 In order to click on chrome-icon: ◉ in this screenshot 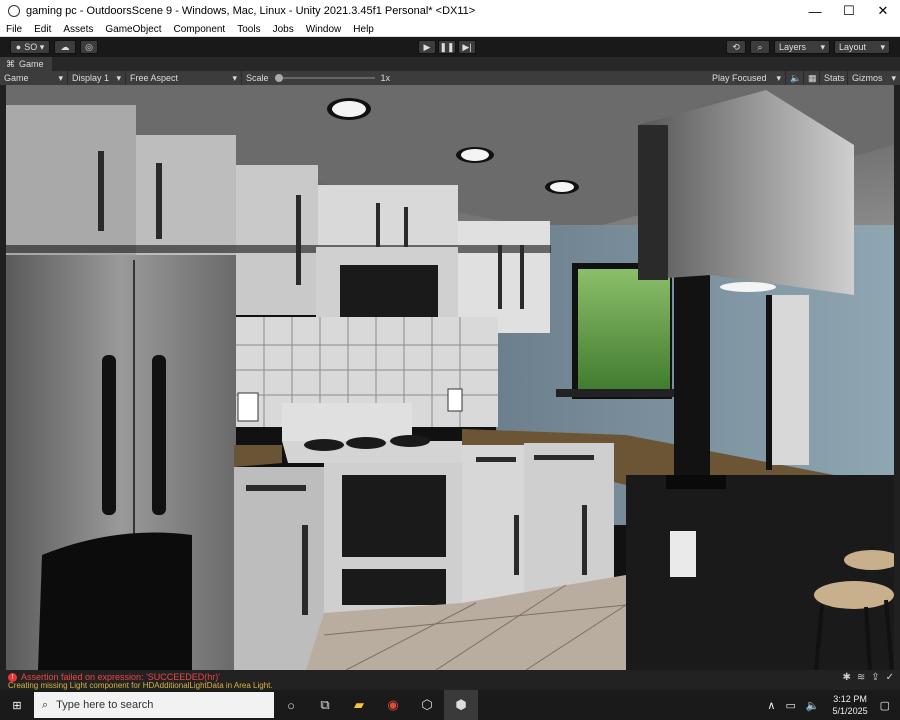, I will do `click(393, 704)`.